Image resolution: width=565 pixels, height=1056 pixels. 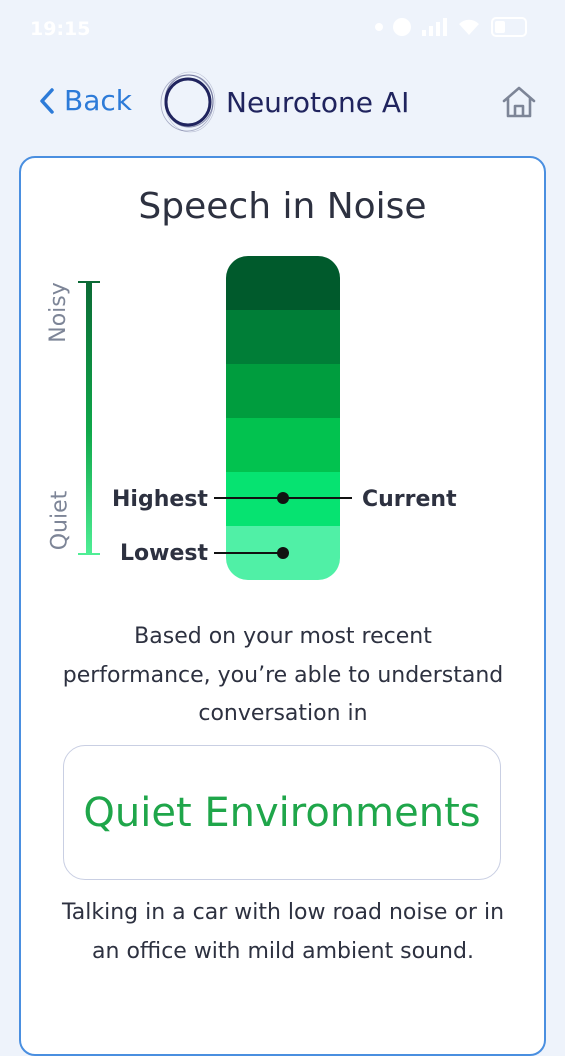 What do you see at coordinates (282, 206) in the screenshot?
I see `card-title: Speech in Noise` at bounding box center [282, 206].